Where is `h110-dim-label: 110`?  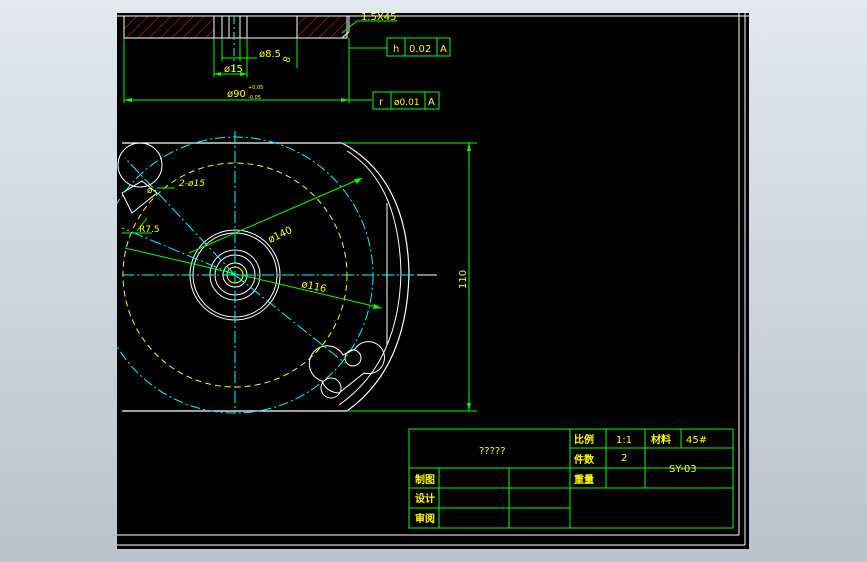 h110-dim-label: 110 is located at coordinates (463, 279).